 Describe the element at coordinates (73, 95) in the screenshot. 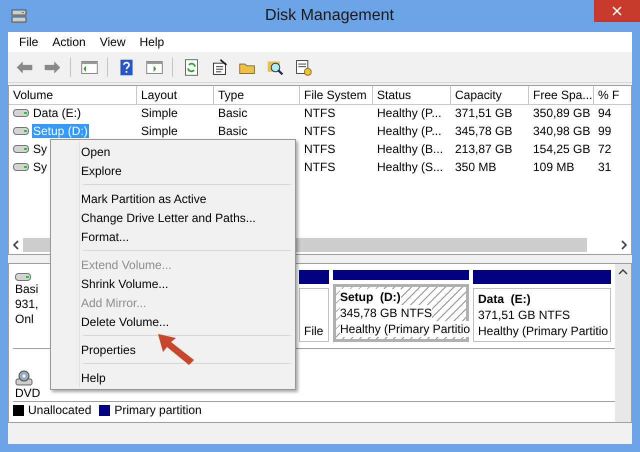

I see `column-header: Volume` at that location.